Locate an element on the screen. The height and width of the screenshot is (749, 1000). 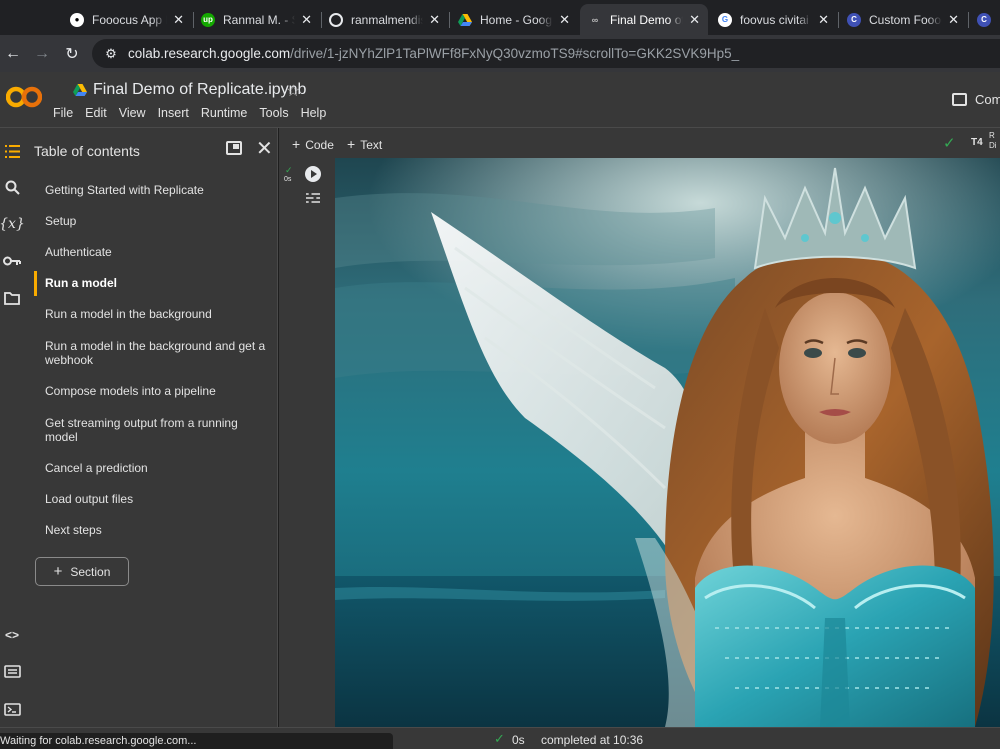
add-code-button: + Code is located at coordinates (313, 144).